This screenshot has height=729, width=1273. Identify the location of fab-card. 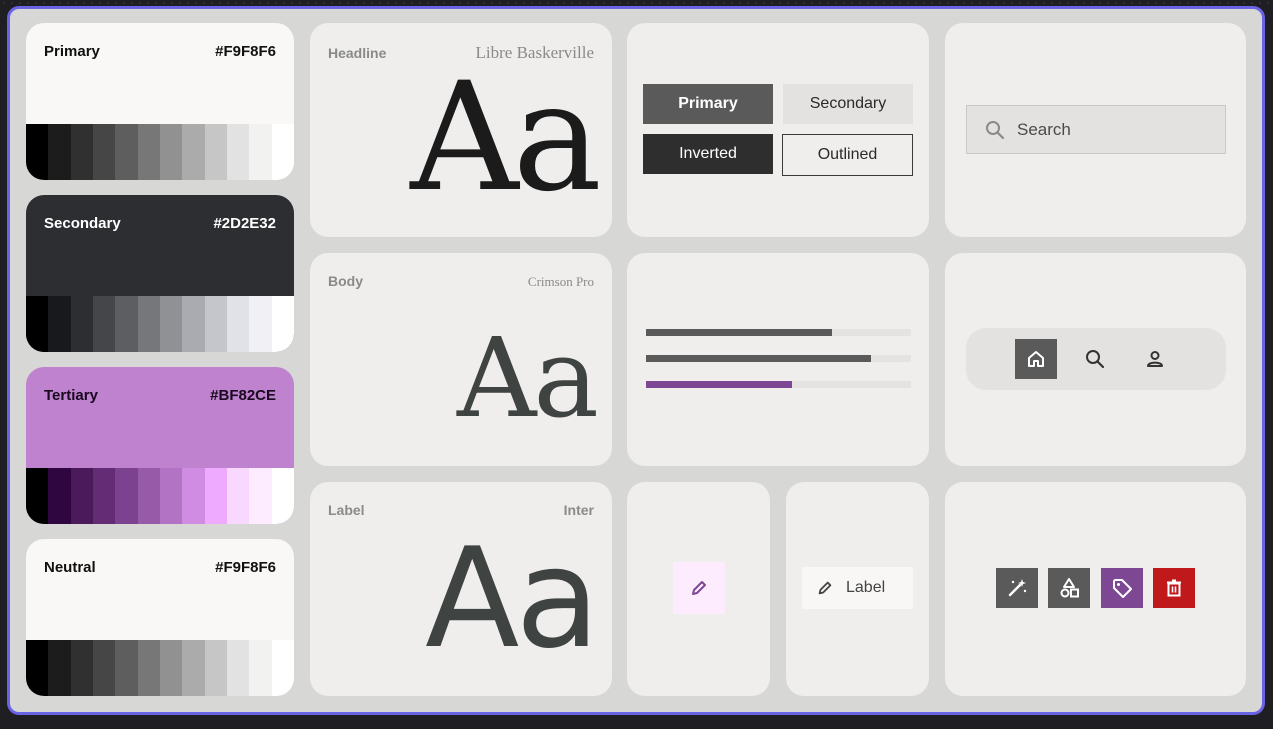
(698, 589).